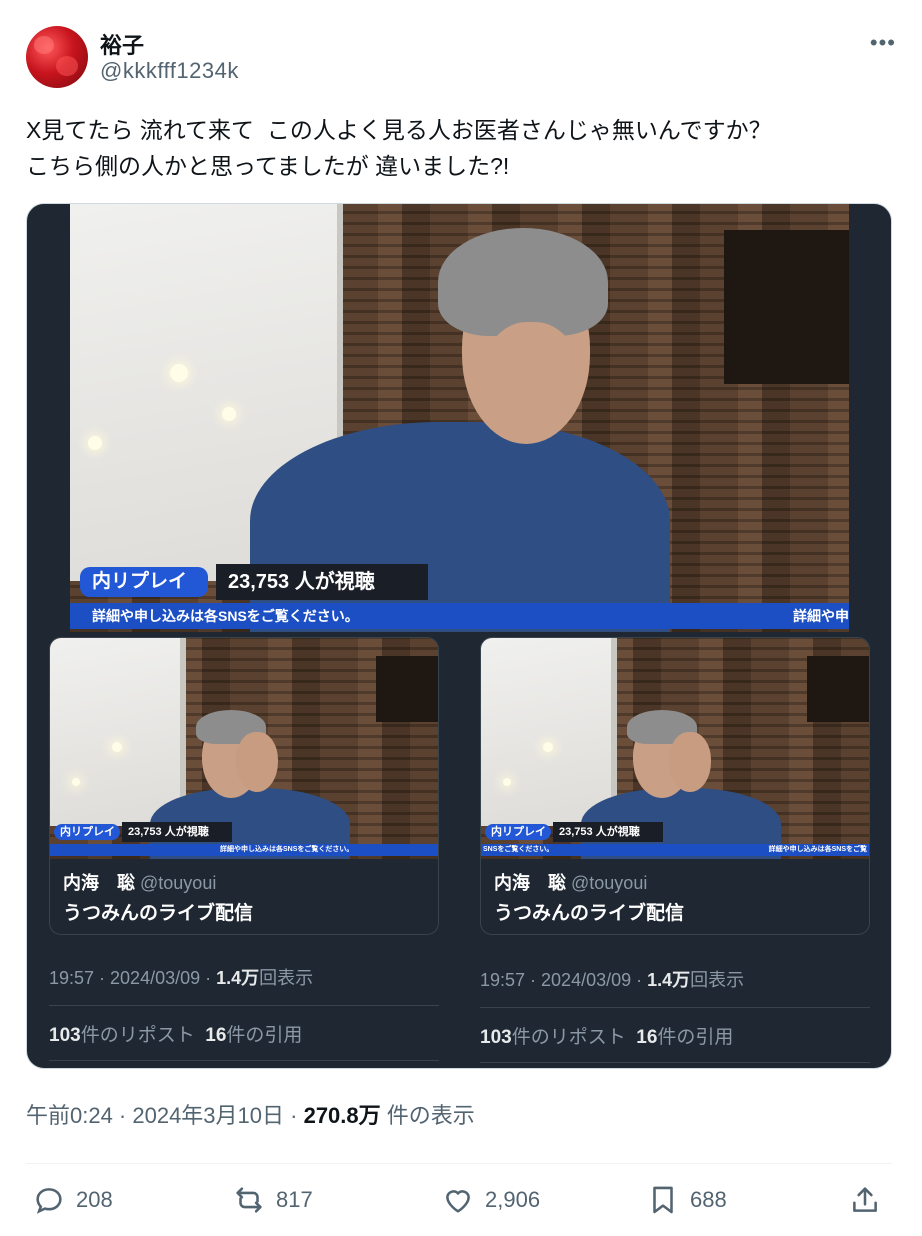  Describe the element at coordinates (294, 1199) in the screenshot. I see `repost-count: 817` at that location.